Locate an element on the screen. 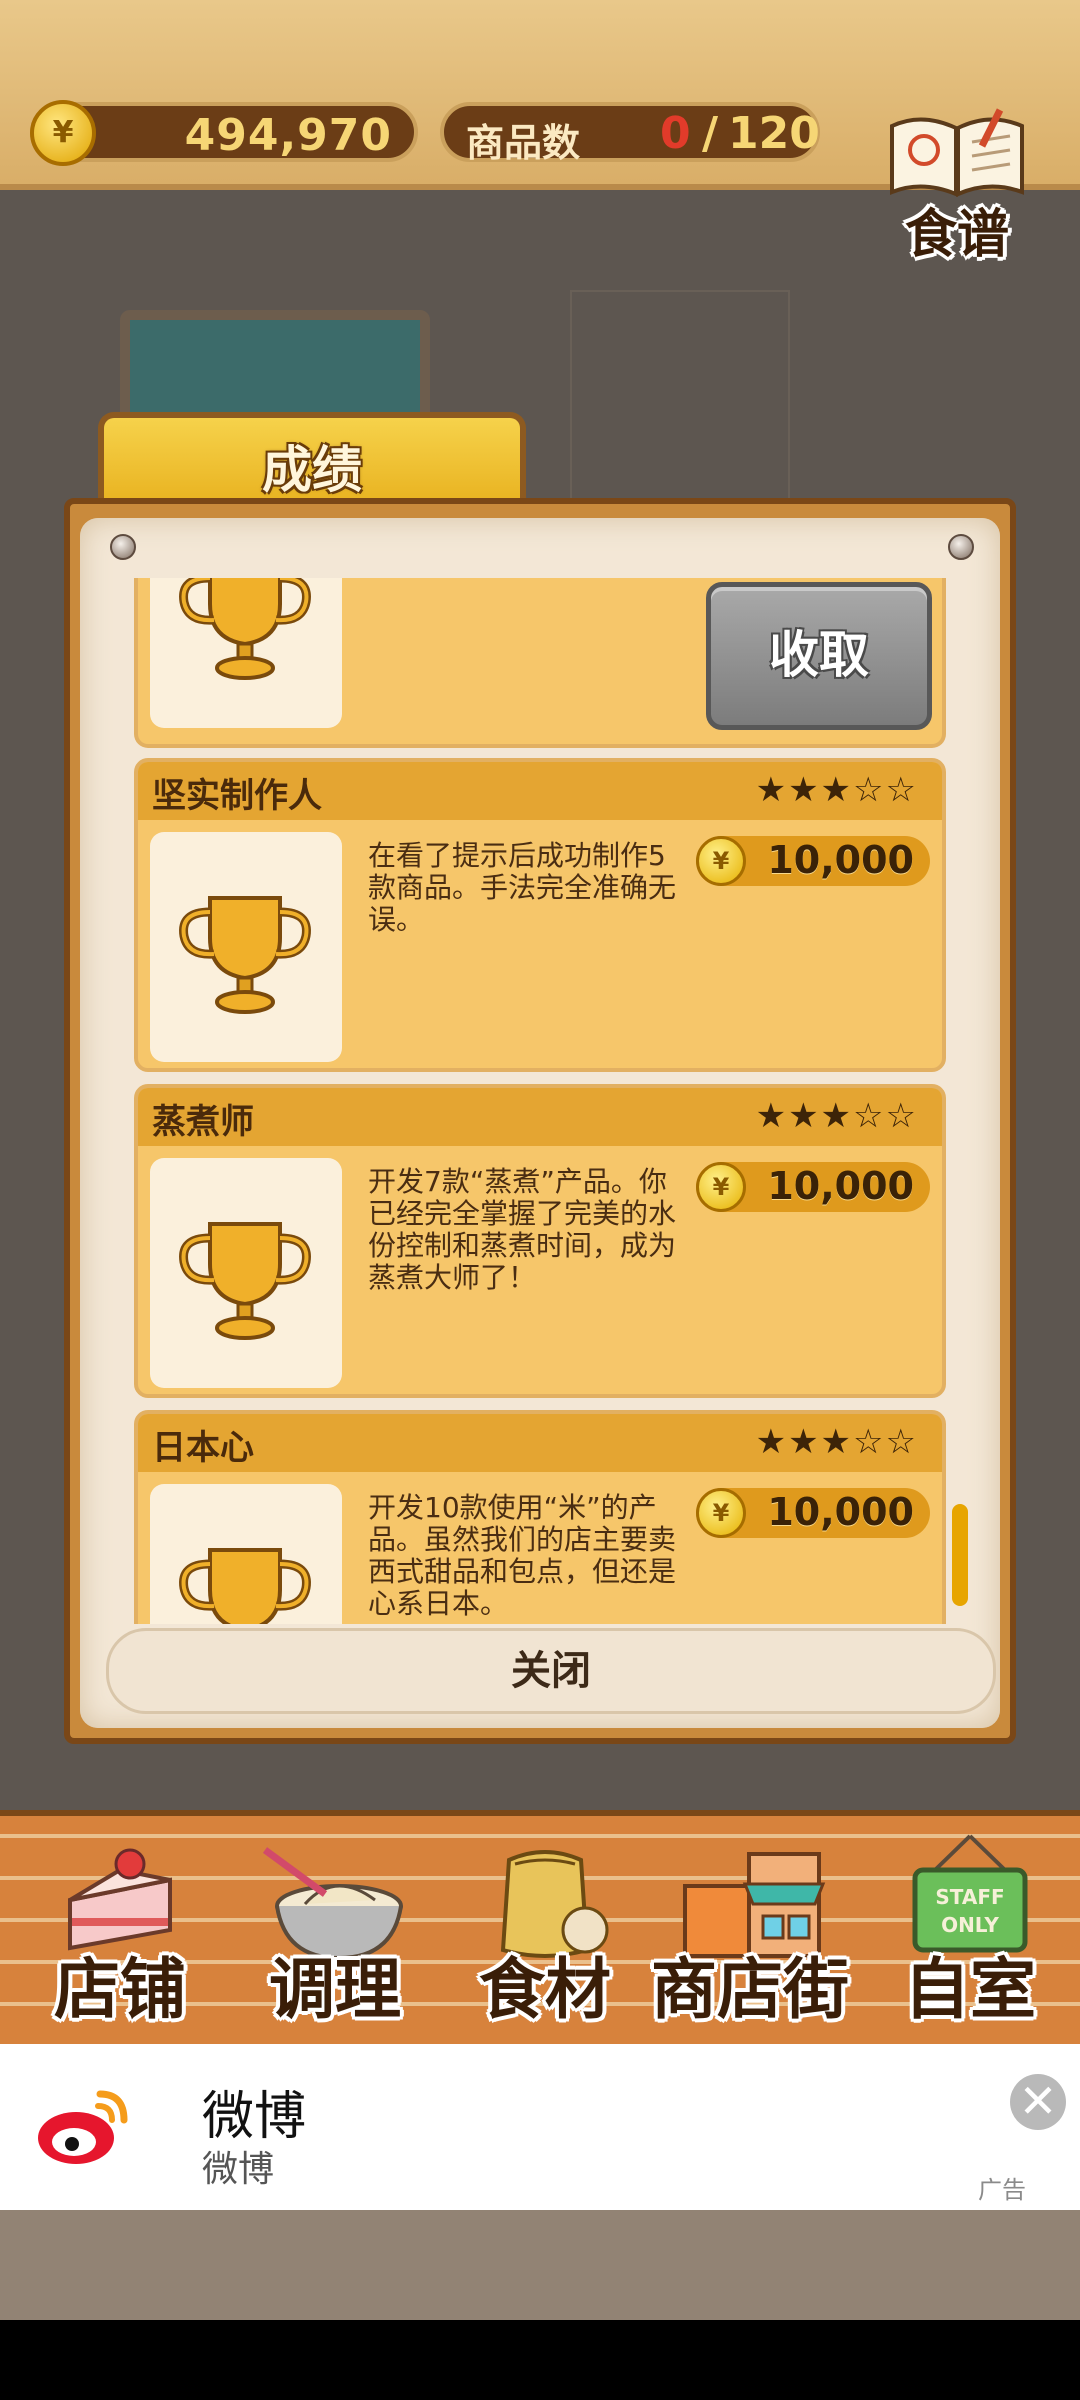 This screenshot has width=1080, height=2400. svg-text: ONLY is located at coordinates (970, 1925).